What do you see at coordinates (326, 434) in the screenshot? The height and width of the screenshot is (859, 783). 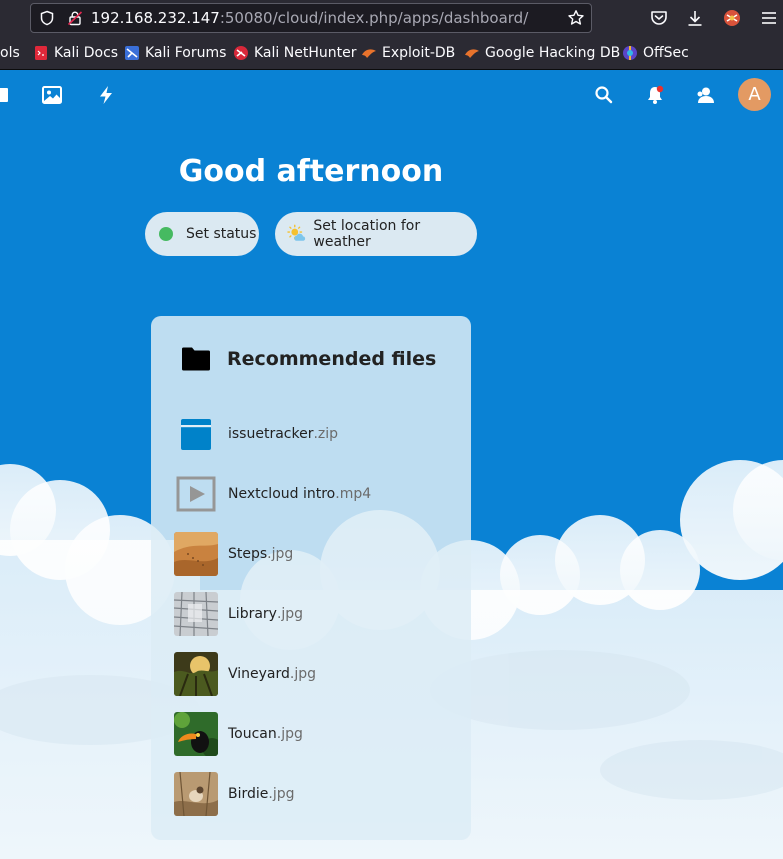 I see `file-extension: .zip` at bounding box center [326, 434].